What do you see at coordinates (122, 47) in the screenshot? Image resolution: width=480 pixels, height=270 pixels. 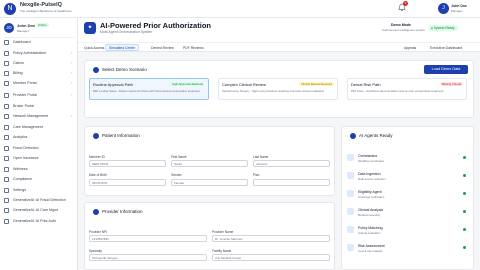 I see `tab-simulated-center: Simulated Center` at bounding box center [122, 47].